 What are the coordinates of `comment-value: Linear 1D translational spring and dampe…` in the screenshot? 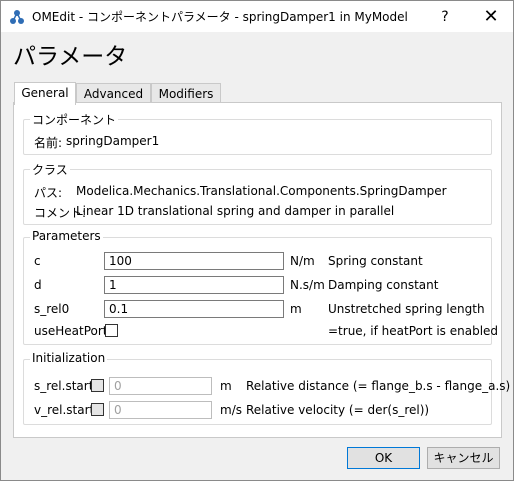 It's located at (235, 211).